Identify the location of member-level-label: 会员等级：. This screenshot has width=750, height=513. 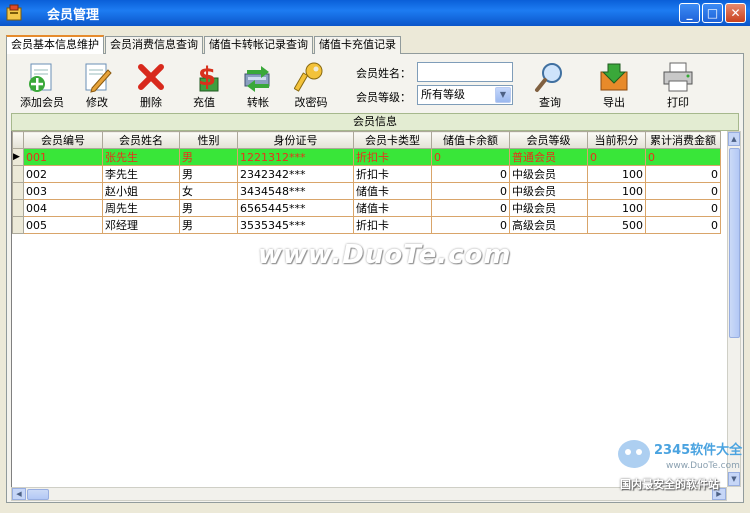
(383, 97).